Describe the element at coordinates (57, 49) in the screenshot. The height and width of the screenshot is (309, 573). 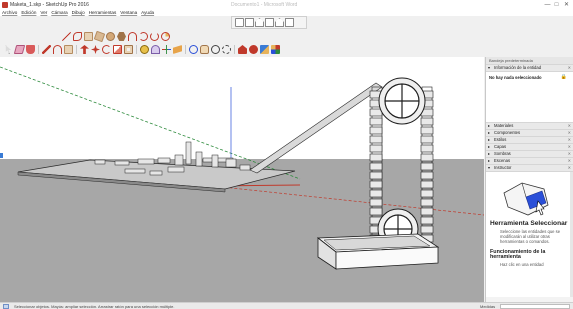
I see `arc-dropdown-icon` at that location.